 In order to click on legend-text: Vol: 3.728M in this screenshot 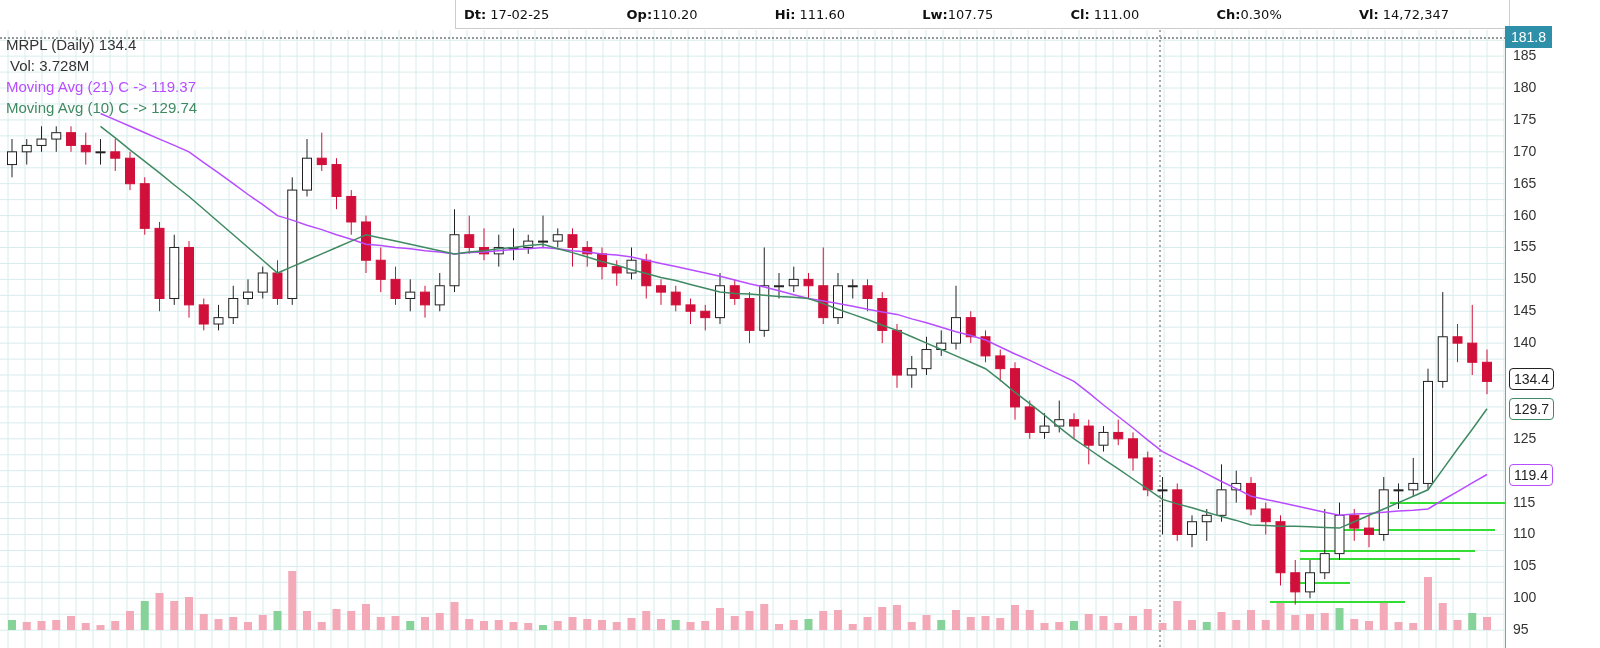, I will do `click(49, 66)`.